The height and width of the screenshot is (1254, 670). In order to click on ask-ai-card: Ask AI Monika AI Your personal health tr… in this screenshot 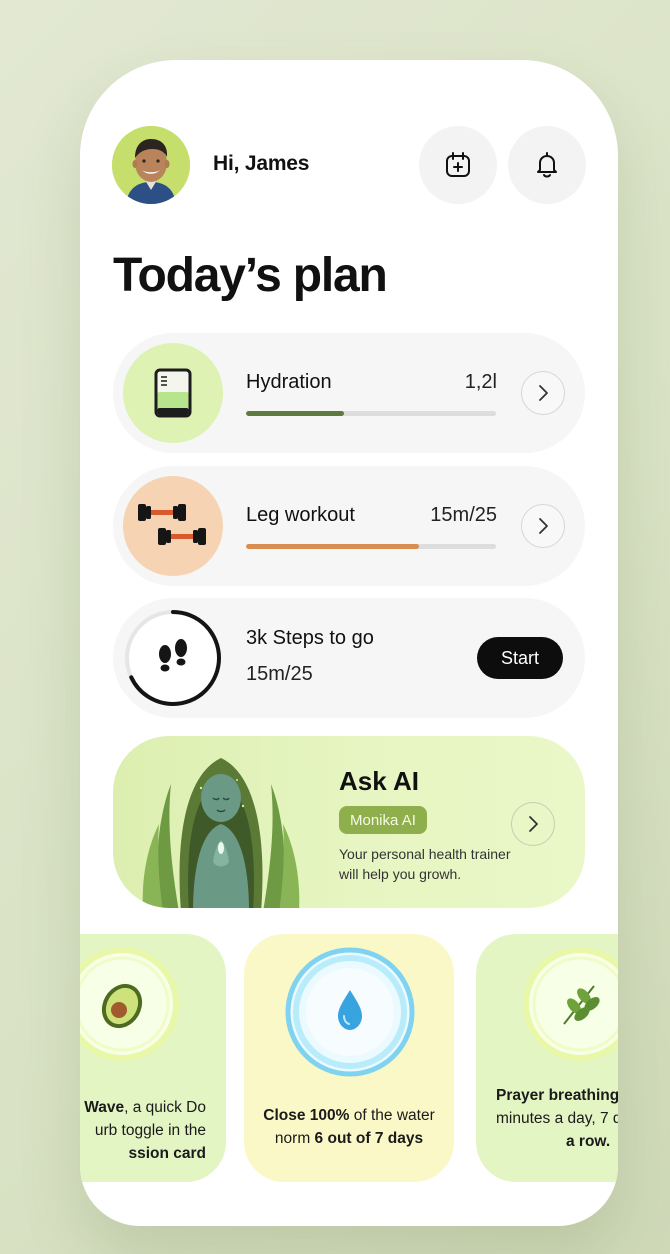, I will do `click(349, 822)`.